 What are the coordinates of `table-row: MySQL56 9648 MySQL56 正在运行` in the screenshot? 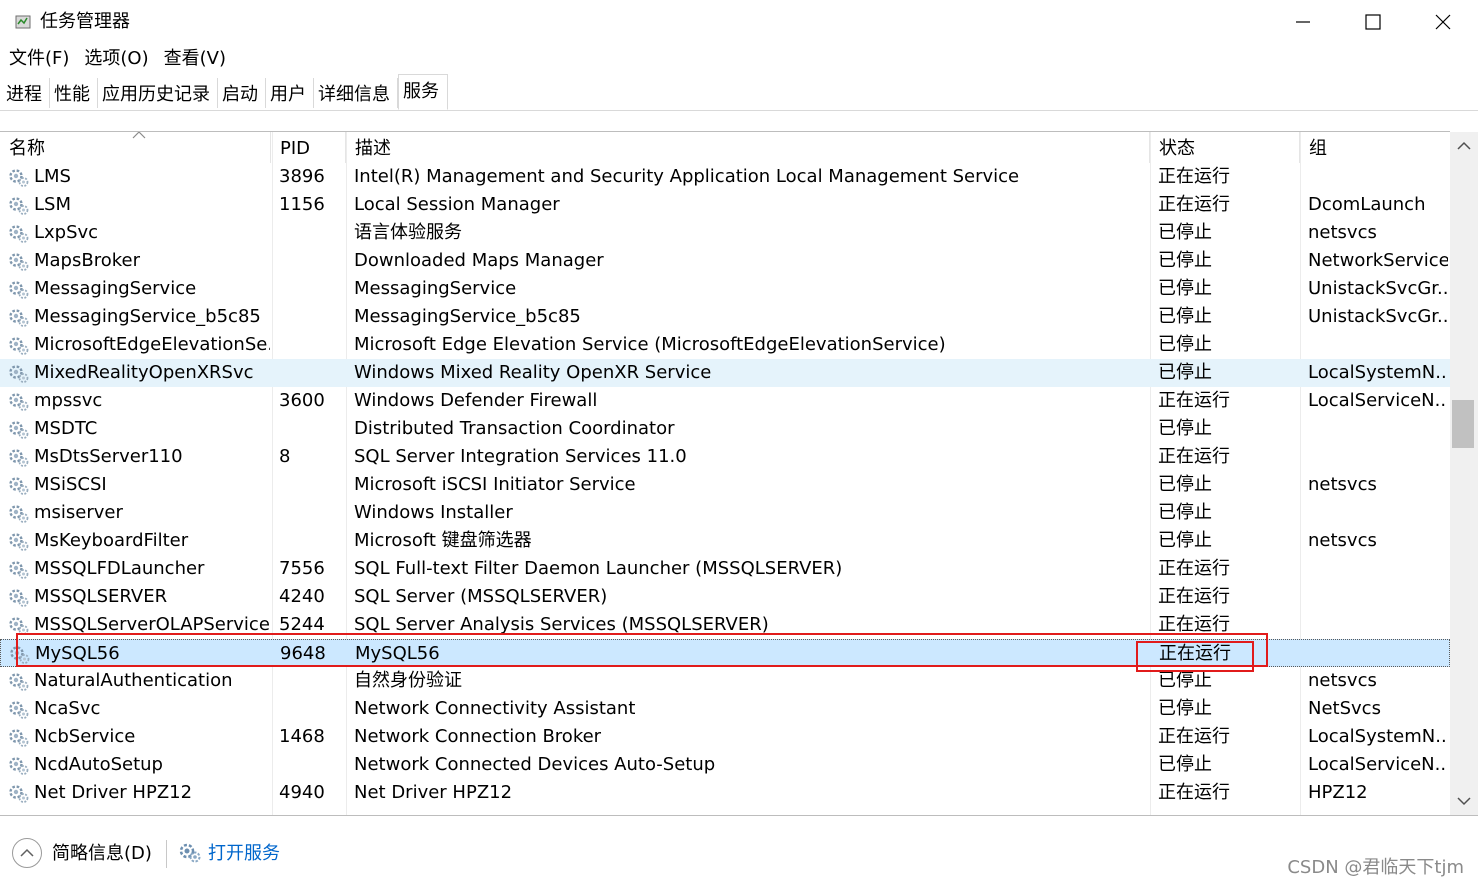 It's located at (725, 653).